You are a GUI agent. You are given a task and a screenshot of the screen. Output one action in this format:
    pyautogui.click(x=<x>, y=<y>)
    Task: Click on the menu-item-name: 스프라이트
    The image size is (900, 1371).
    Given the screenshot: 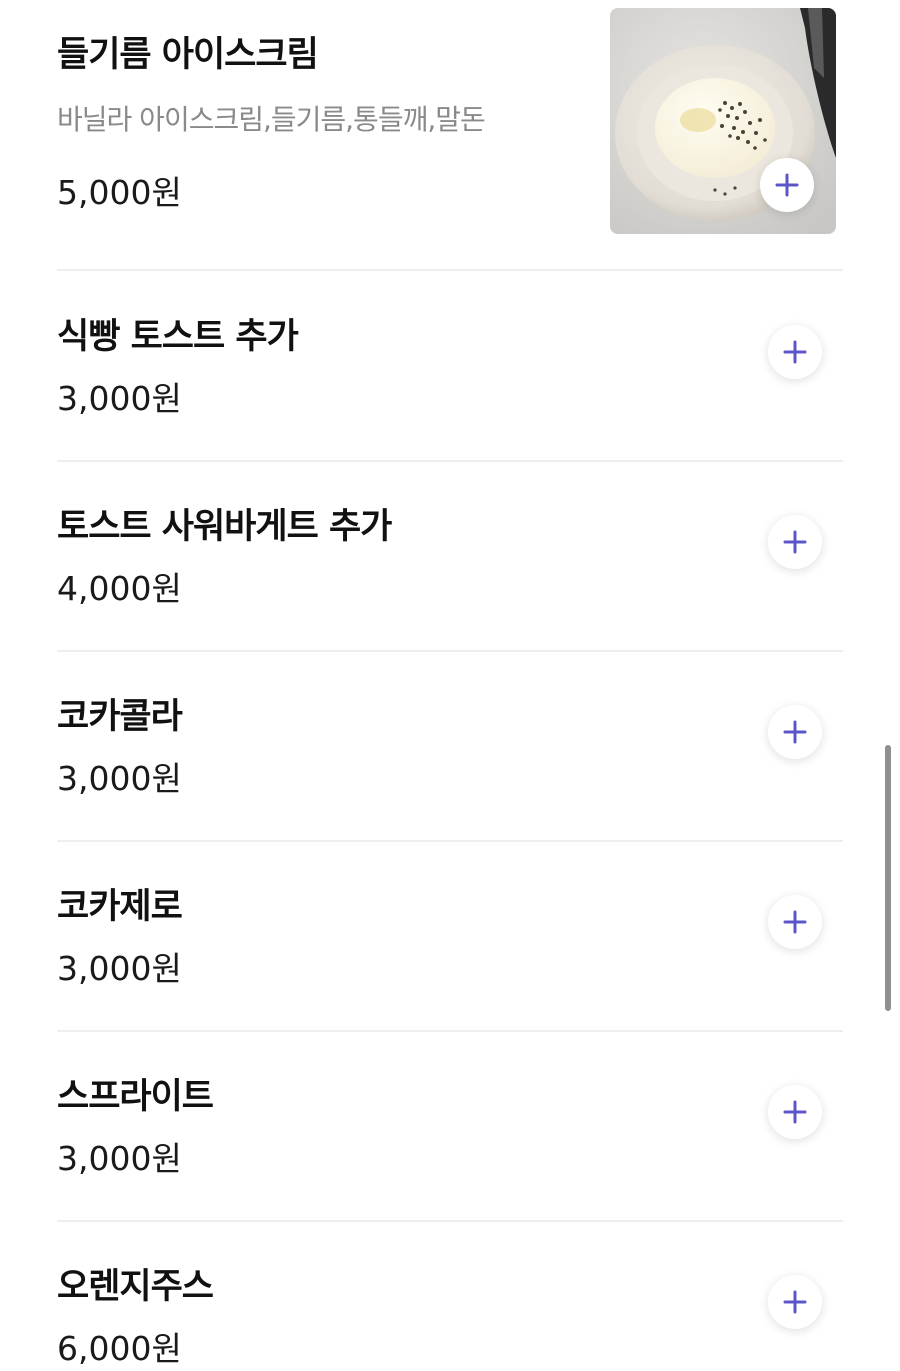 What is the action you would take?
    pyautogui.click(x=135, y=1097)
    